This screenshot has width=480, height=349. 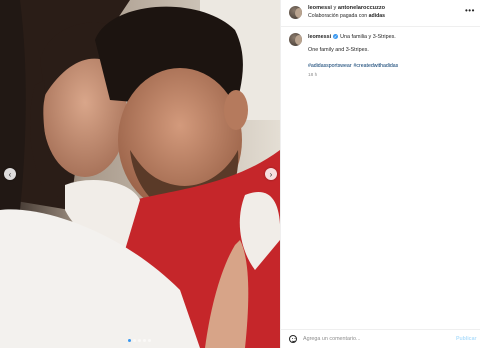 I want to click on caption-hashtags: #adidassportswear #createdwithadidas, so click(x=354, y=66).